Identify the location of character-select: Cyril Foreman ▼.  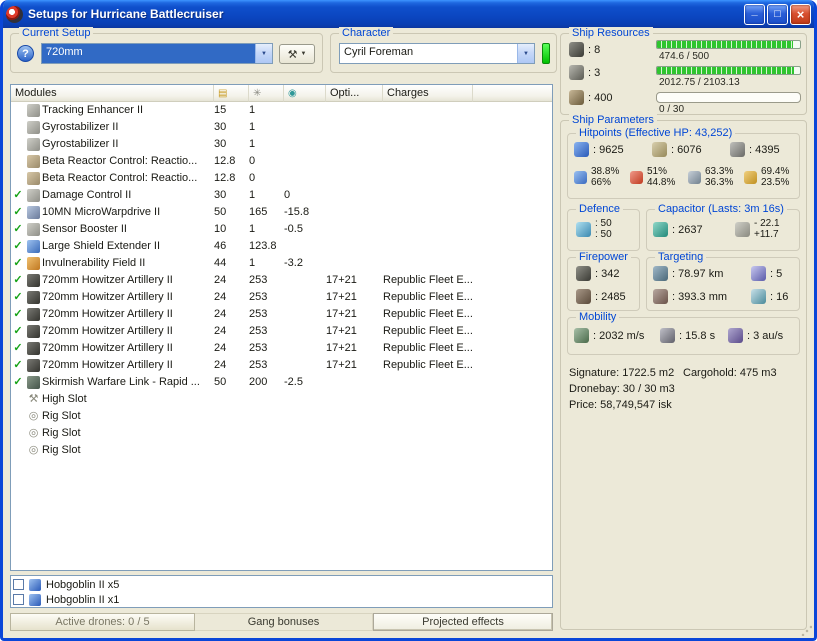
(437, 53).